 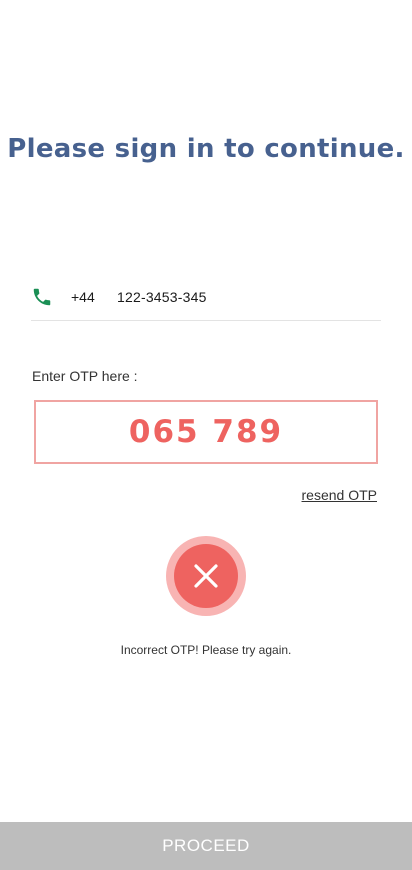 I want to click on error-message: Incorrect OTP! Please try again., so click(x=206, y=650).